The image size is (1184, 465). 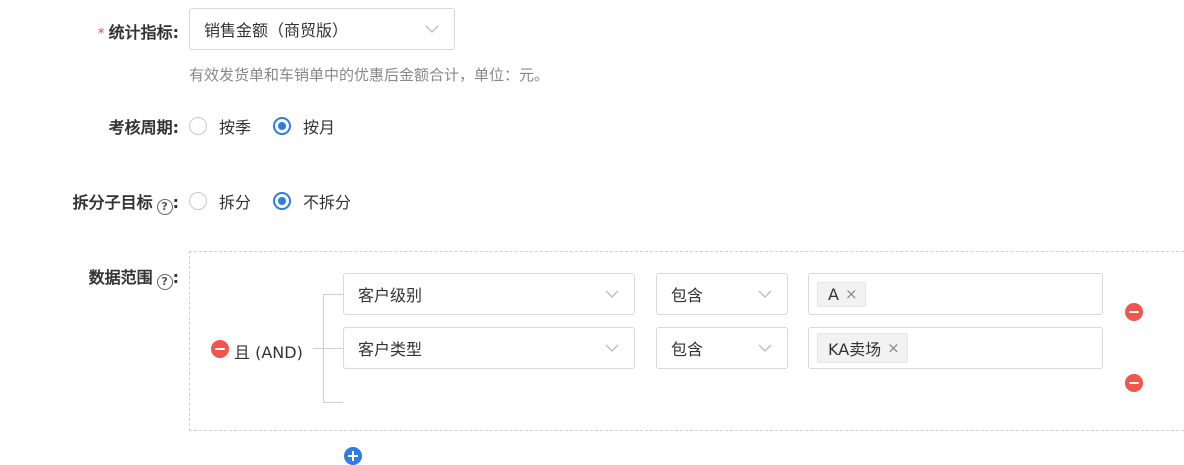 What do you see at coordinates (276, 30) in the screenshot?
I see `metric-select-value: 销售金额（商贸版）` at bounding box center [276, 30].